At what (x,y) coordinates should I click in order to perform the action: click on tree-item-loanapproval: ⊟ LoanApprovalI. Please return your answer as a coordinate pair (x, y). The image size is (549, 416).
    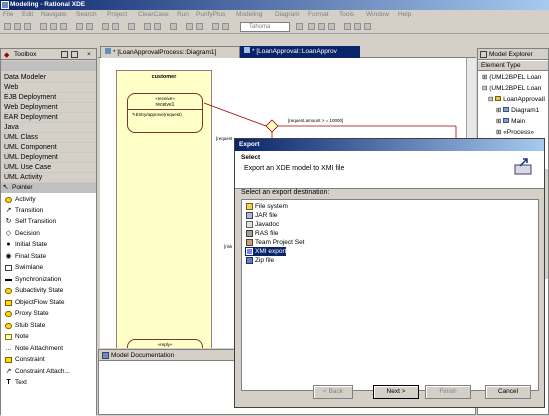
    Looking at the image, I should click on (516, 99).